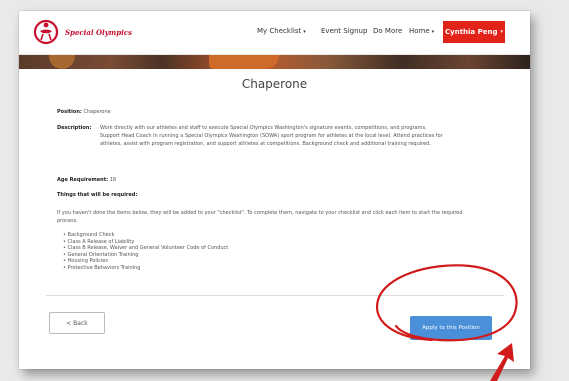 This screenshot has height=381, width=569. I want to click on position-row: Position: Chaperone, so click(84, 112).